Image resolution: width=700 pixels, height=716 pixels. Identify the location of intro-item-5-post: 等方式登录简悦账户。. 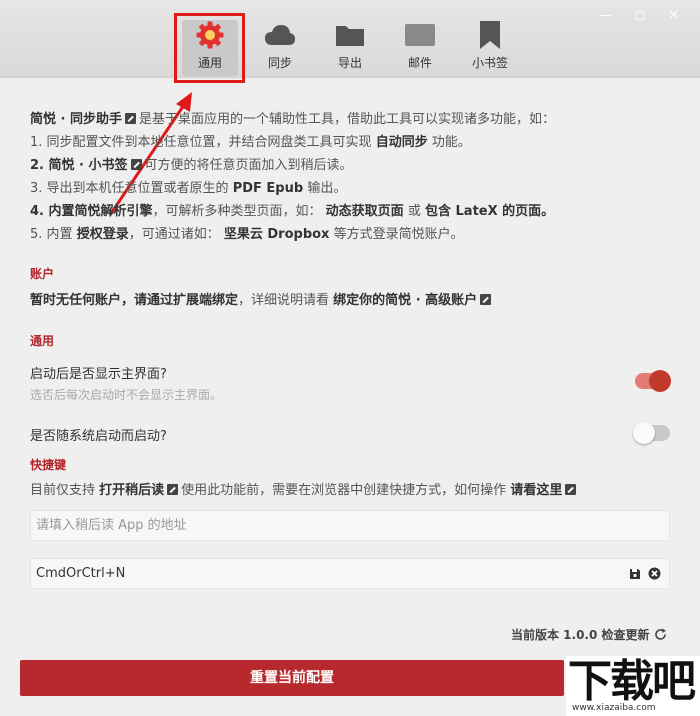
(398, 234).